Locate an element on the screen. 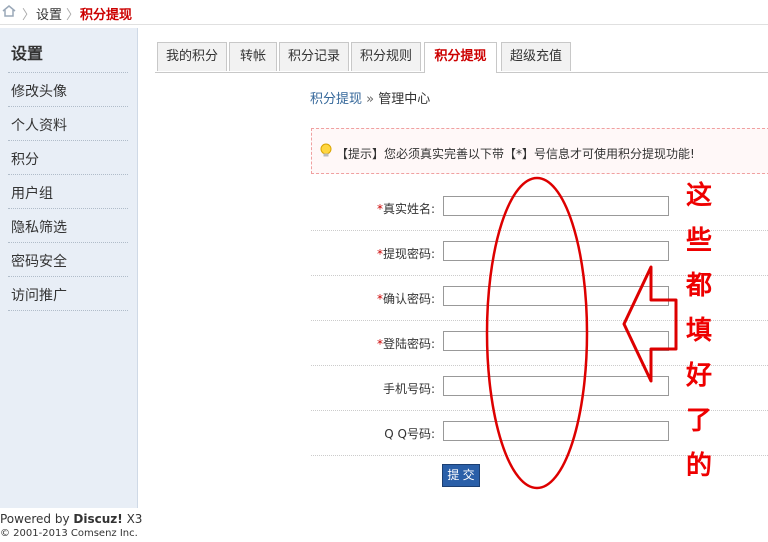 The image size is (768, 542). annotation-char: 的 is located at coordinates (699, 466).